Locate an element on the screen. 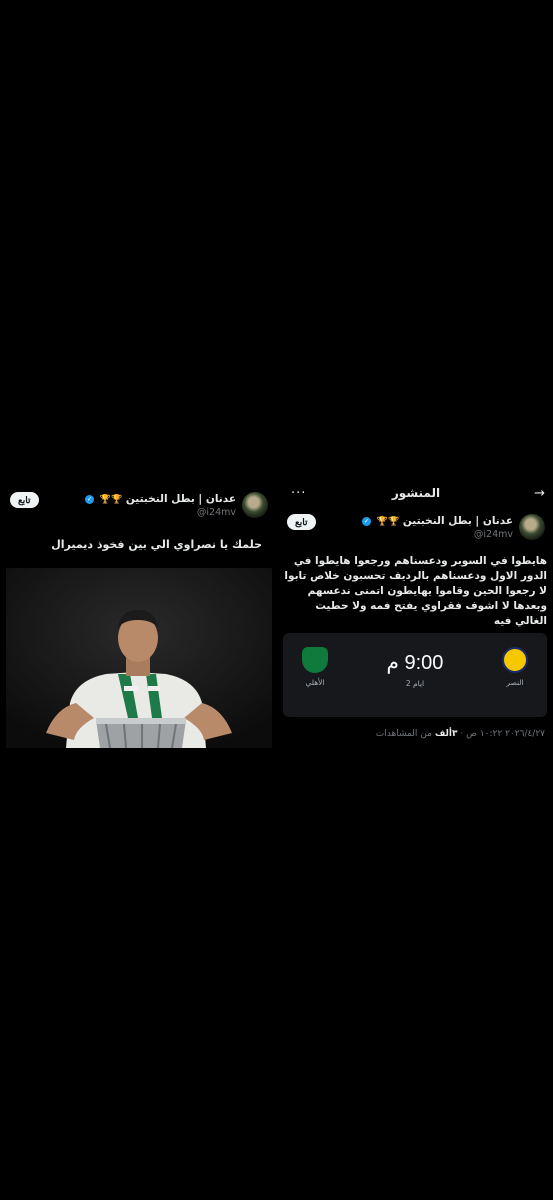 This screenshot has height=1200, width=553. page-title: المنشور is located at coordinates (416, 493).